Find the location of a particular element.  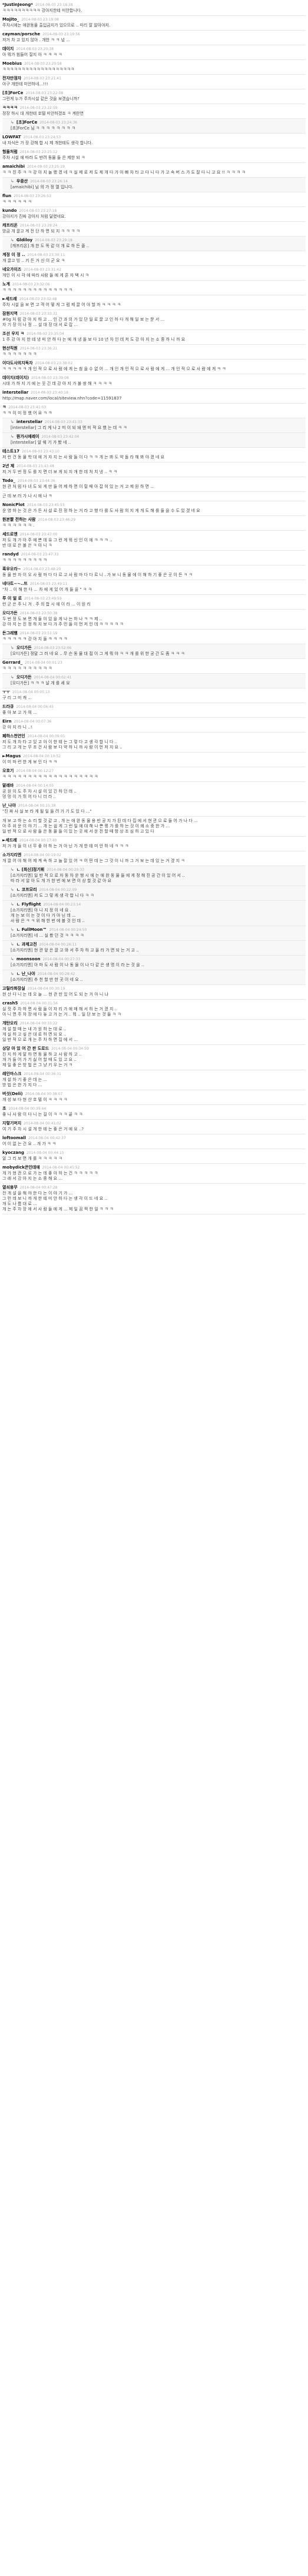

comment-author: LOWFAT is located at coordinates (11, 137).